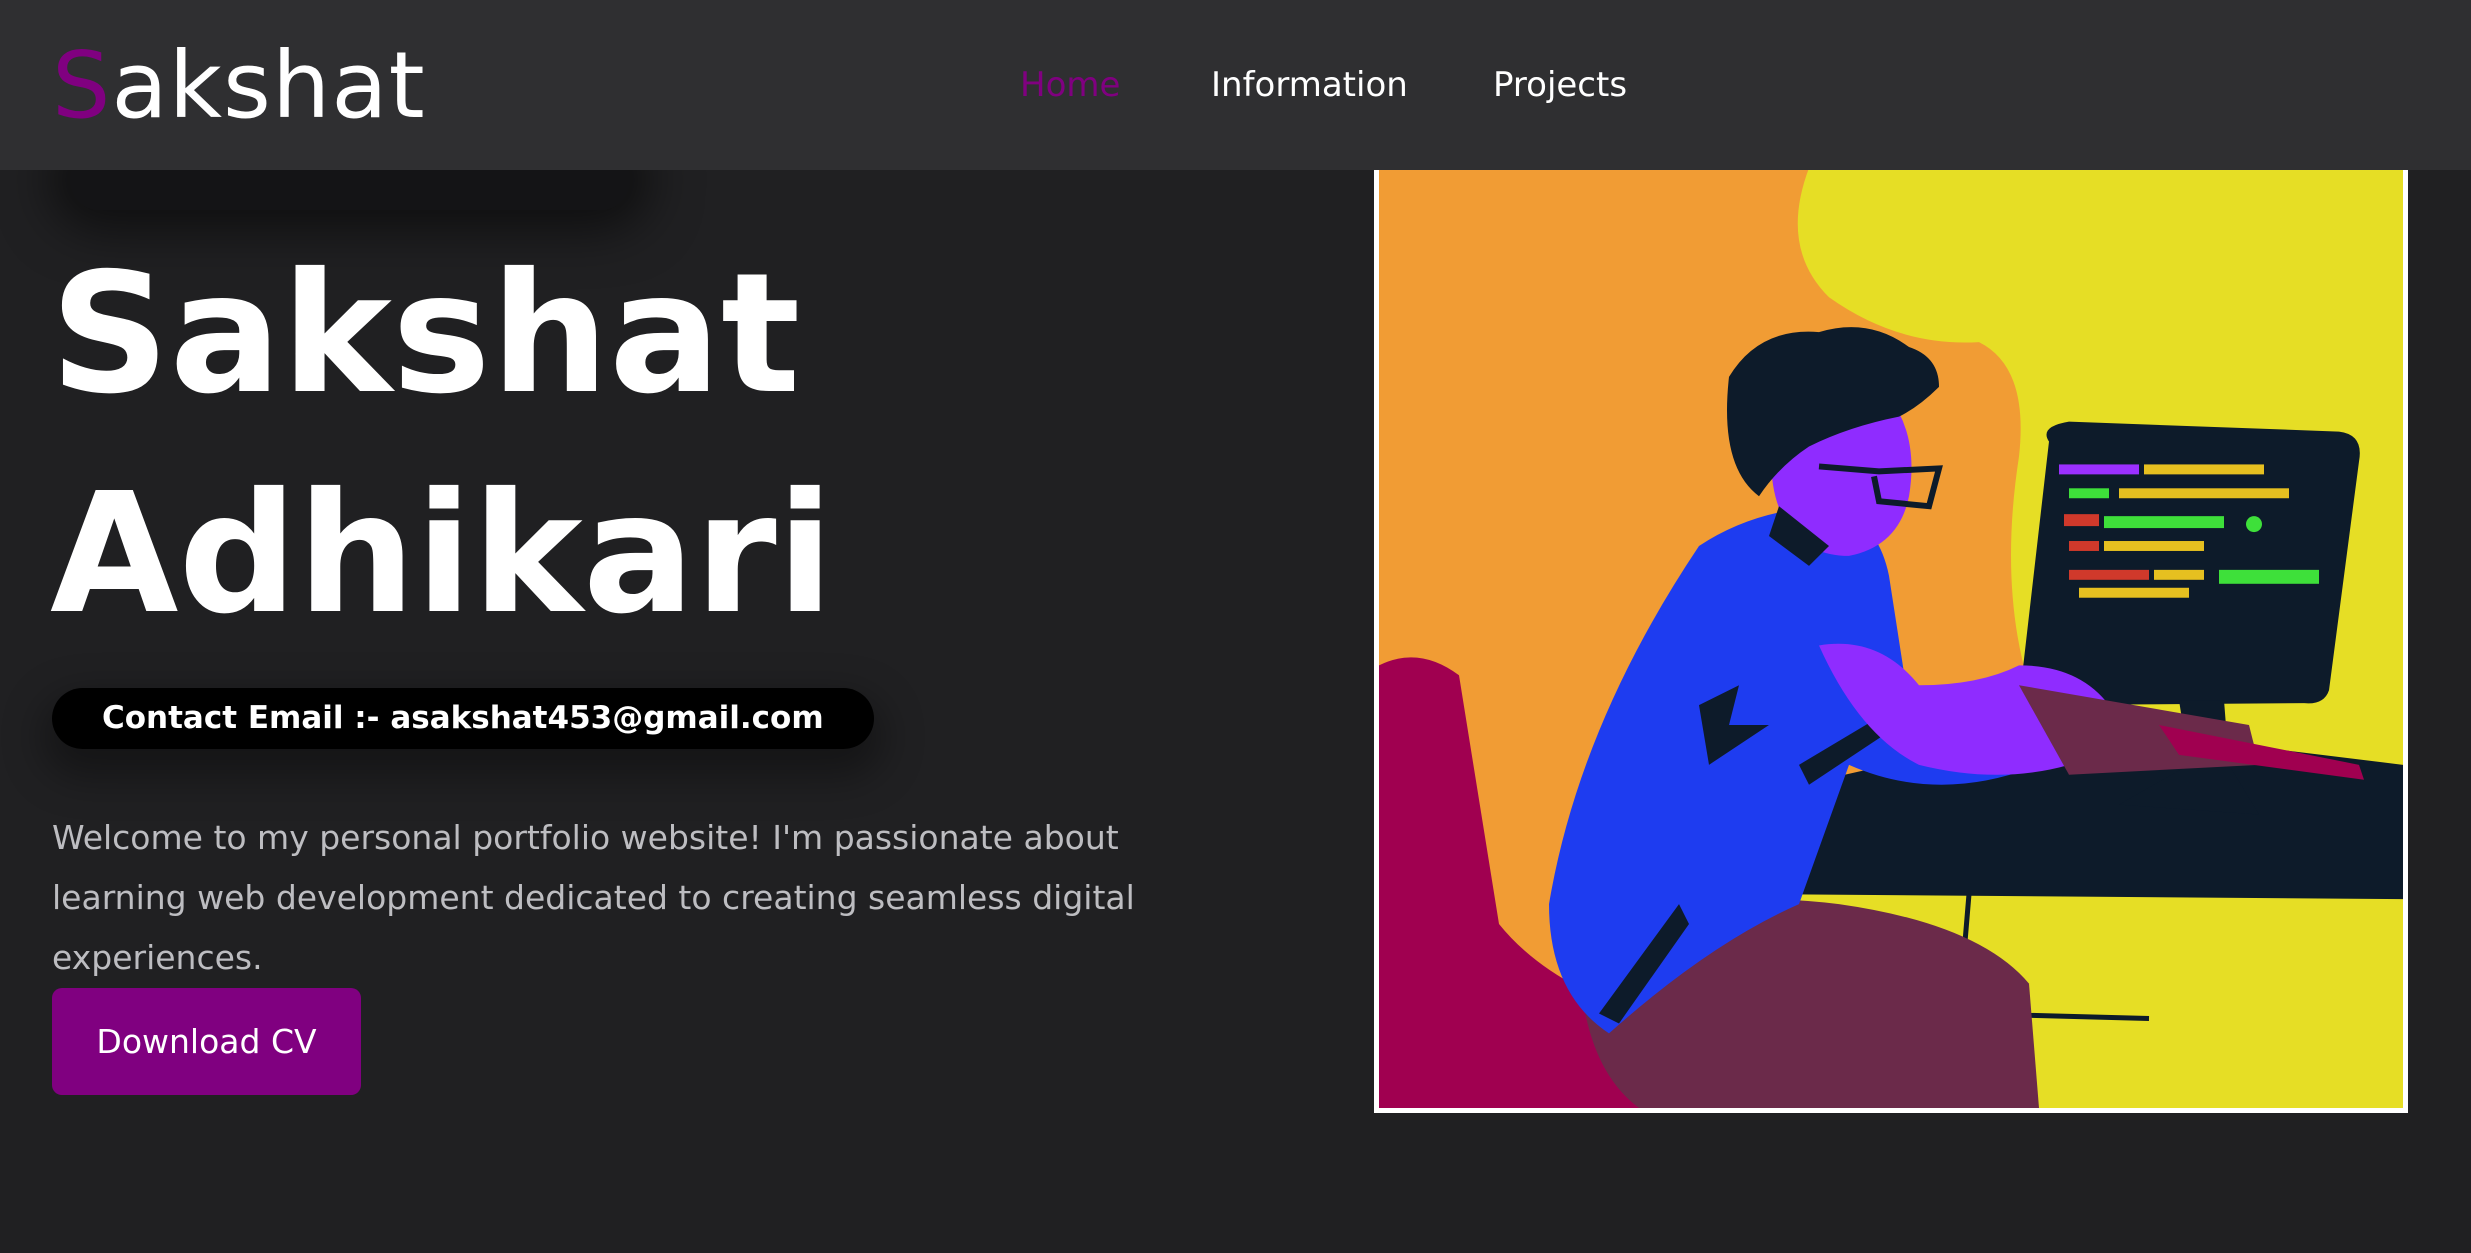 This screenshot has height=1253, width=2471. Describe the element at coordinates (268, 85) in the screenshot. I see `logo-text: akshat` at that location.